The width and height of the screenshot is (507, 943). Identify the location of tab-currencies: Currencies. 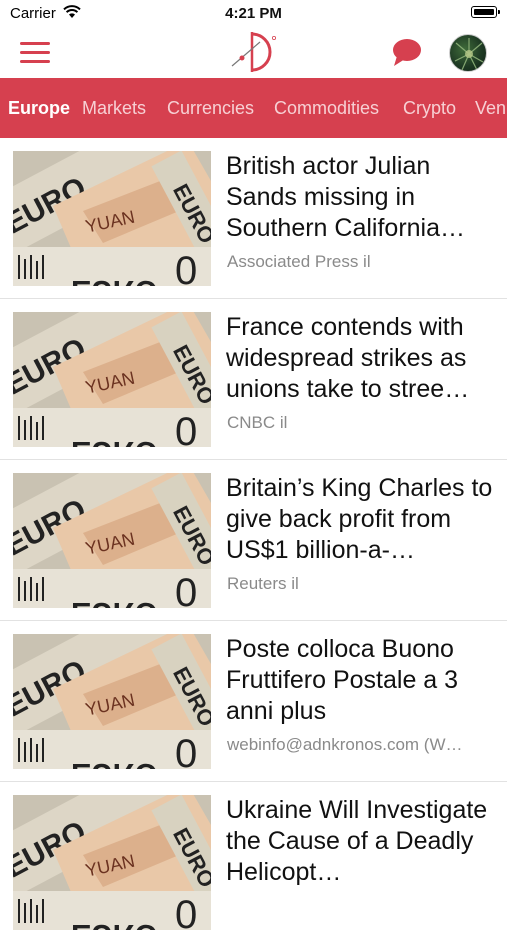
(210, 108).